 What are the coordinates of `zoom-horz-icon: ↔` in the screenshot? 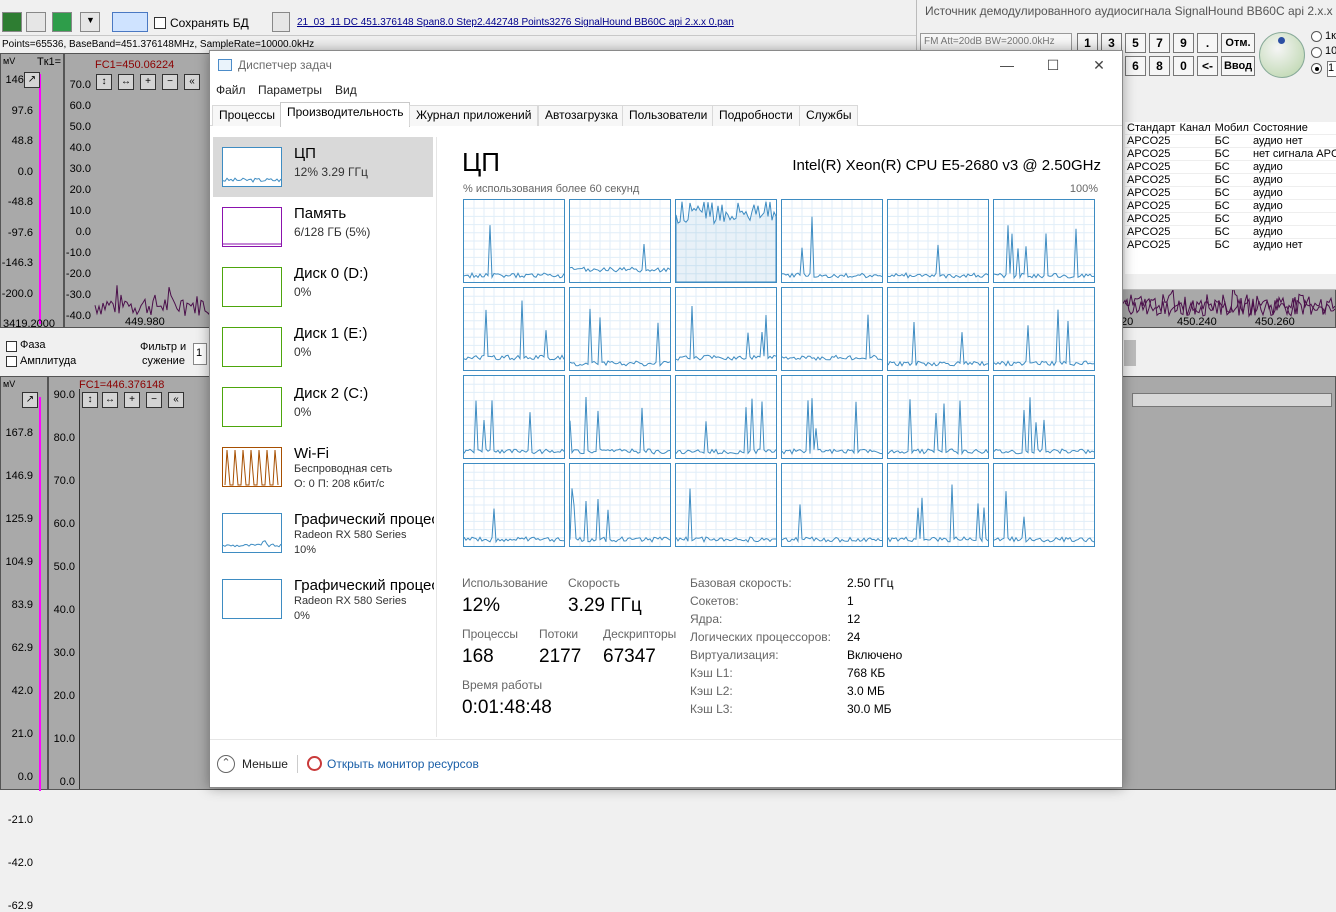 It's located at (126, 82).